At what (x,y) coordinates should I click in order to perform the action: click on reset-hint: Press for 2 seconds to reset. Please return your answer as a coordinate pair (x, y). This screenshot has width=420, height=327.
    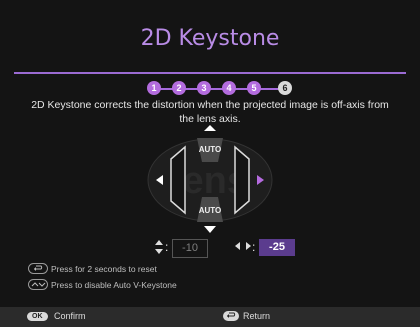
    Looking at the image, I should click on (92, 268).